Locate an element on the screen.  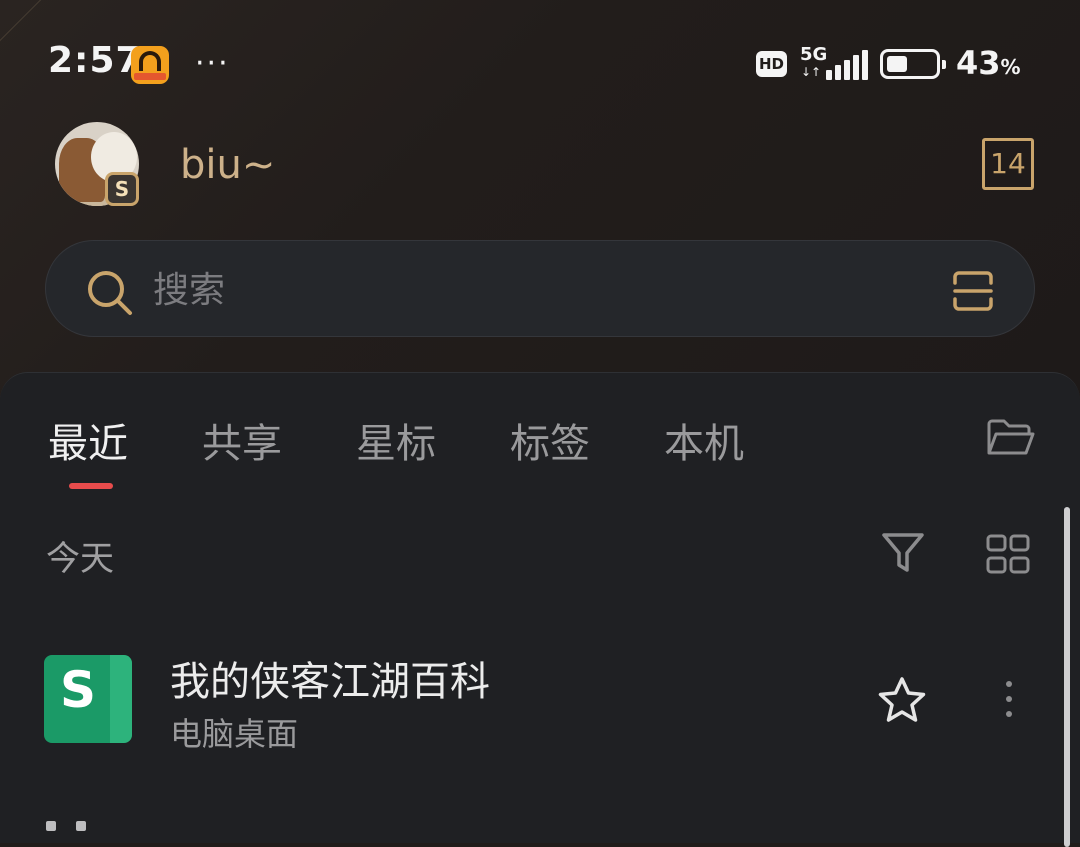
tab-local: 本机 is located at coordinates (704, 440).